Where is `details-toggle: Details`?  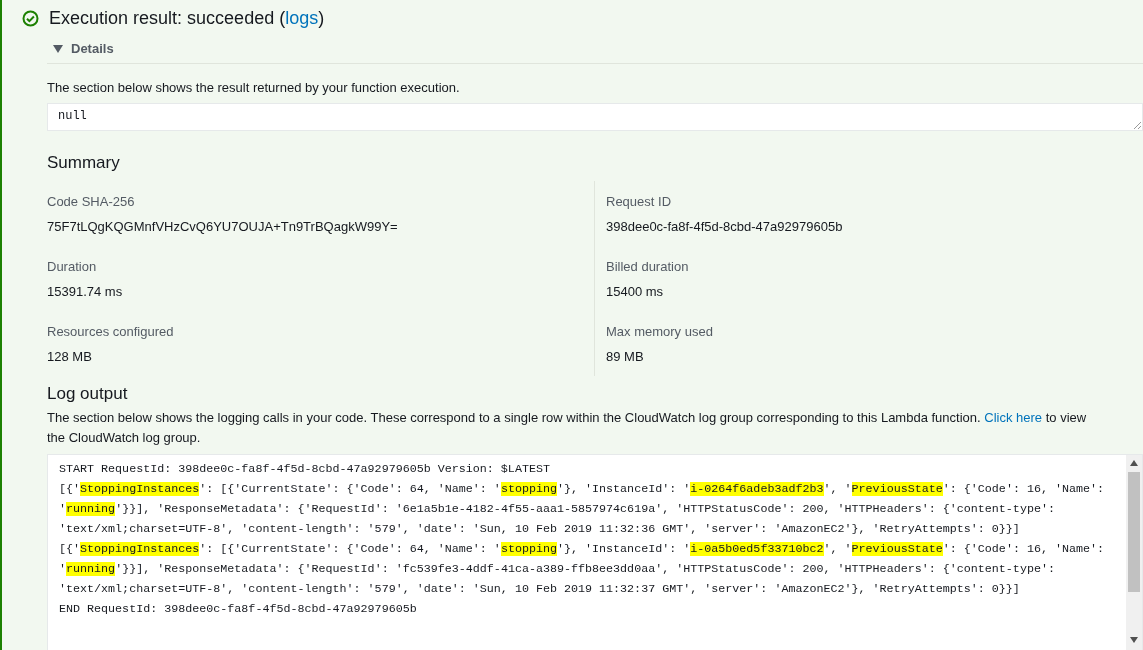
details-toggle: Details is located at coordinates (92, 48).